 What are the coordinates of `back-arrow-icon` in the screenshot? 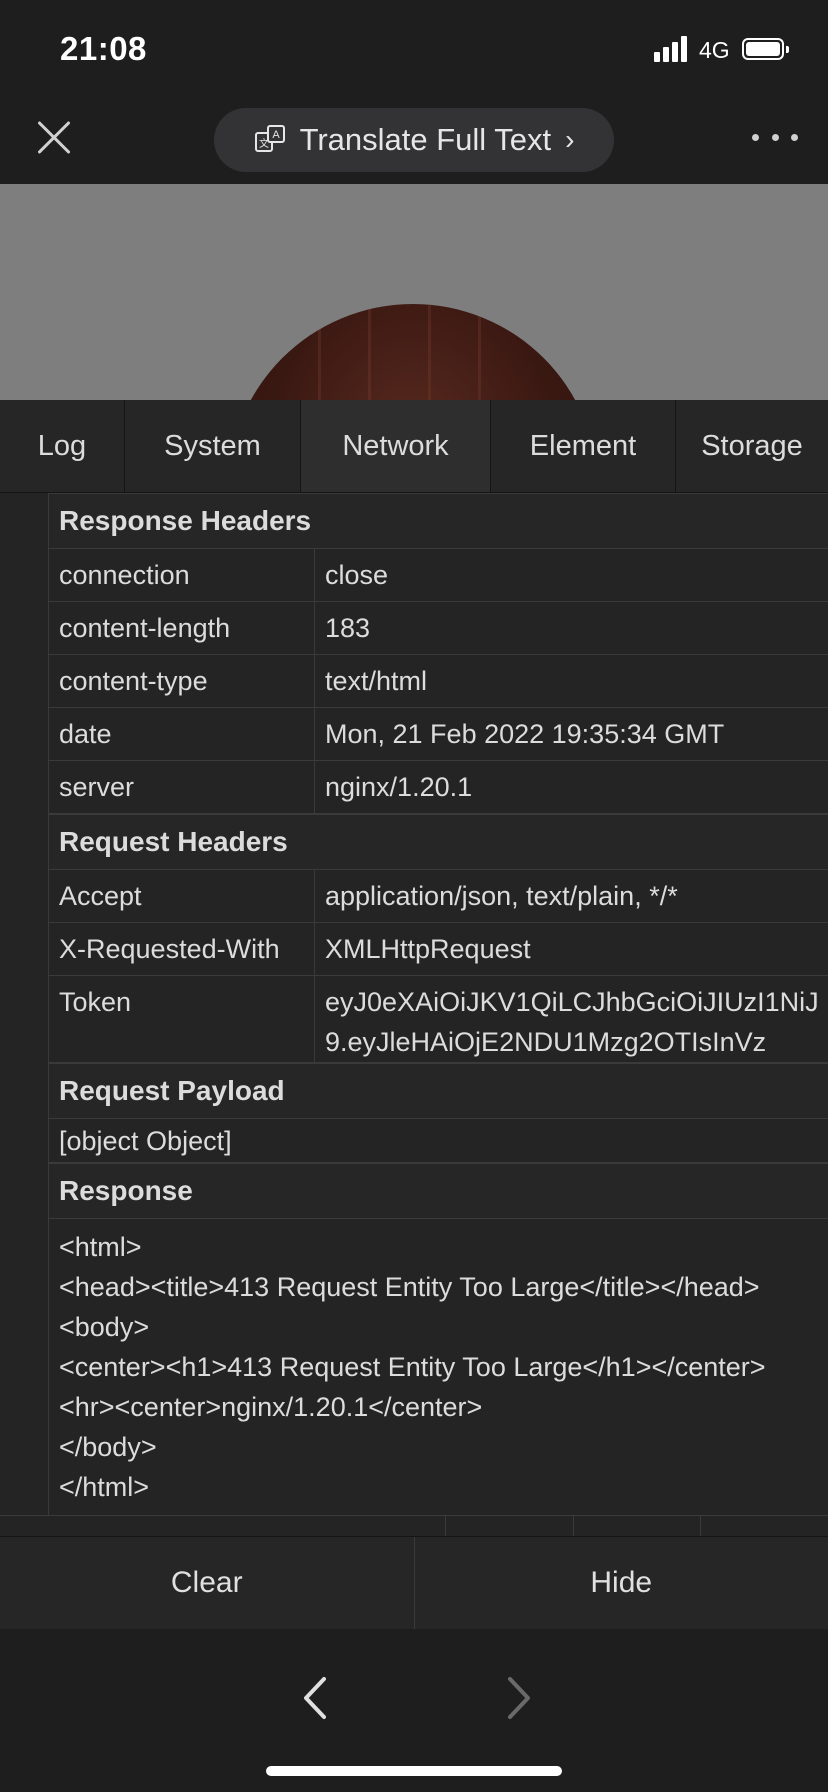 It's located at (316, 1698).